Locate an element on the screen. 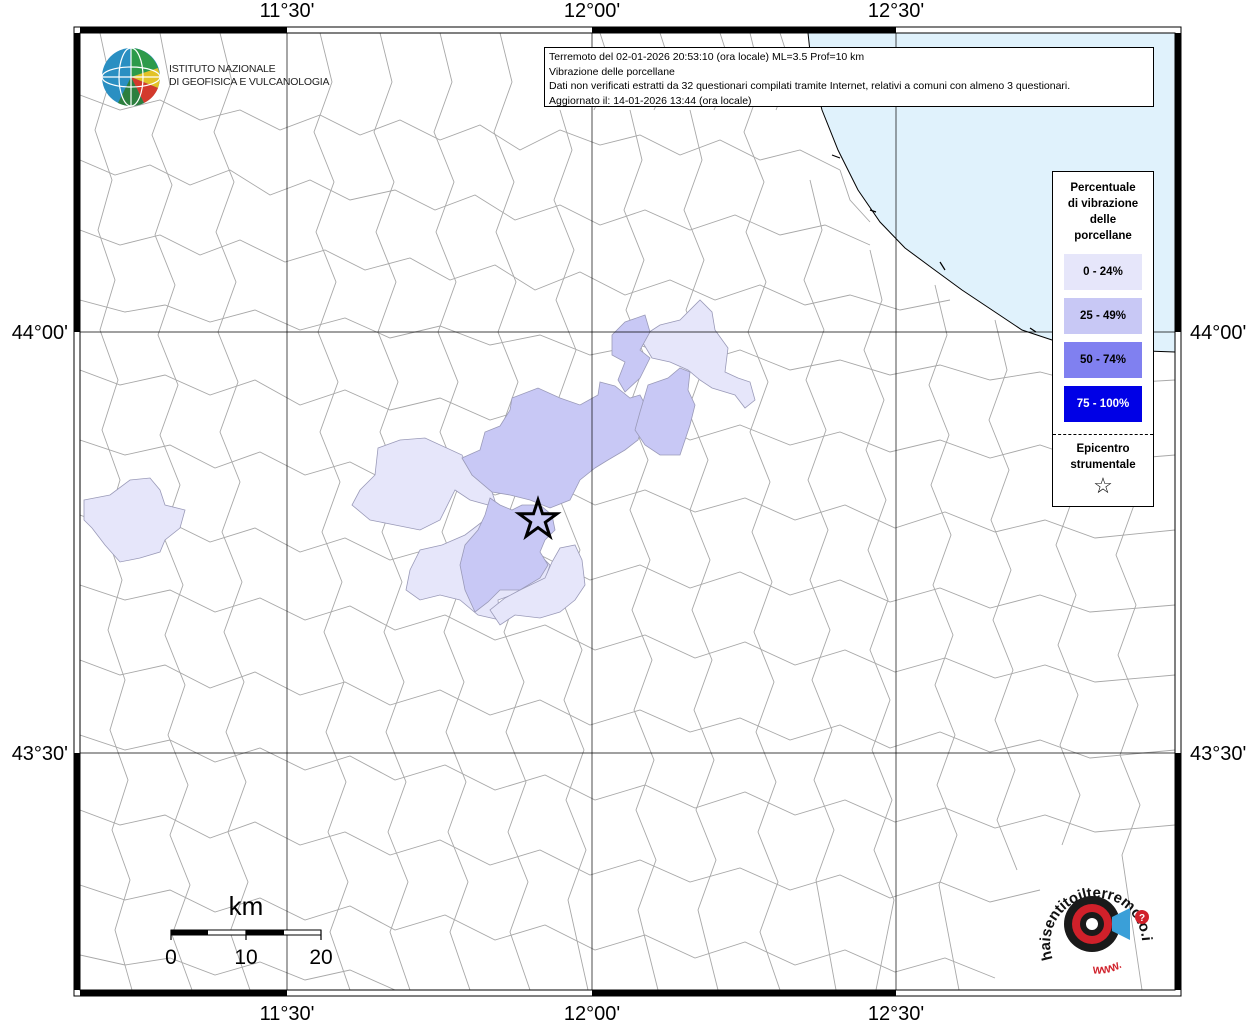 This screenshot has height=1024, width=1255. legend-class-label: 0 - 24% is located at coordinates (1103, 272).